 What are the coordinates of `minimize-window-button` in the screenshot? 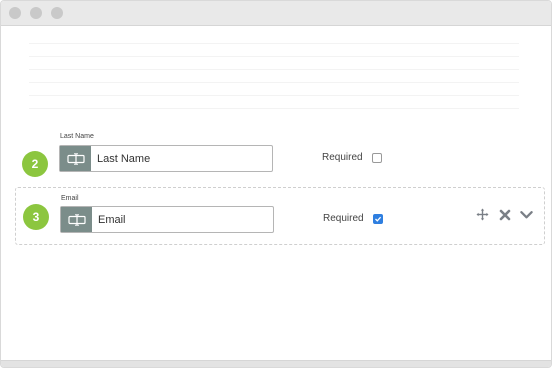 It's located at (36, 13).